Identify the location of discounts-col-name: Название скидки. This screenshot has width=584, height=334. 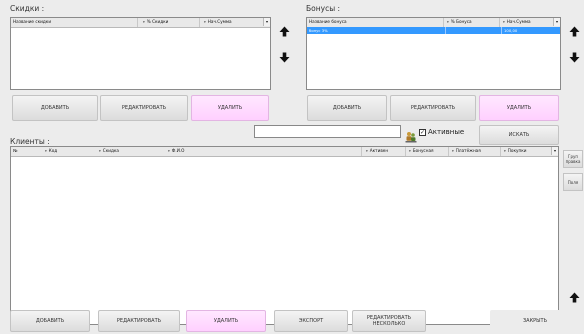
(71, 22).